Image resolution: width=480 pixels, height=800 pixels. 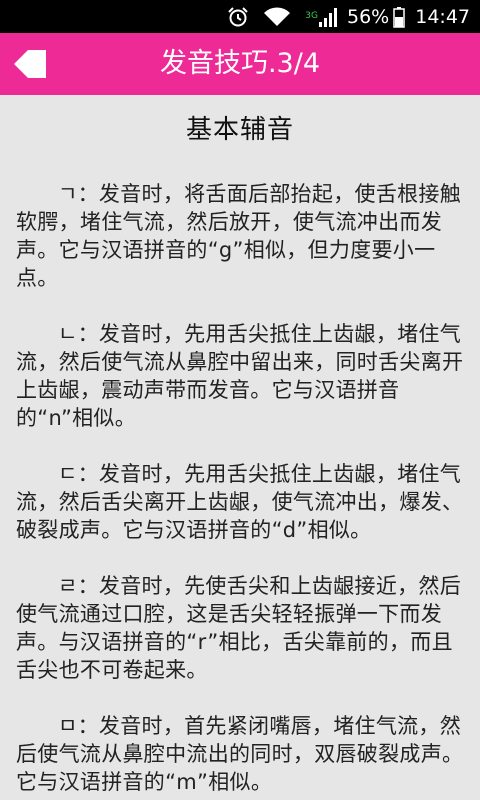 What do you see at coordinates (399, 17) in the screenshot?
I see `battery-icon` at bounding box center [399, 17].